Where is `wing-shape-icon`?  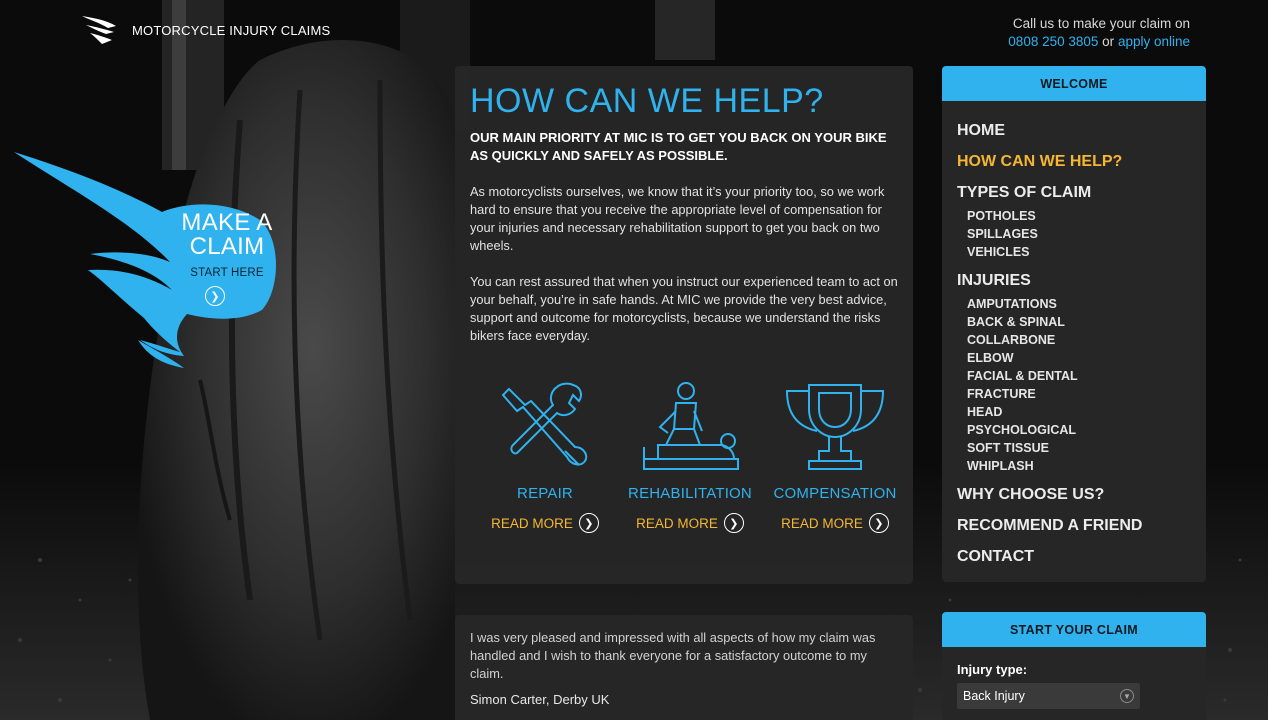 wing-shape-icon is located at coordinates (145, 260).